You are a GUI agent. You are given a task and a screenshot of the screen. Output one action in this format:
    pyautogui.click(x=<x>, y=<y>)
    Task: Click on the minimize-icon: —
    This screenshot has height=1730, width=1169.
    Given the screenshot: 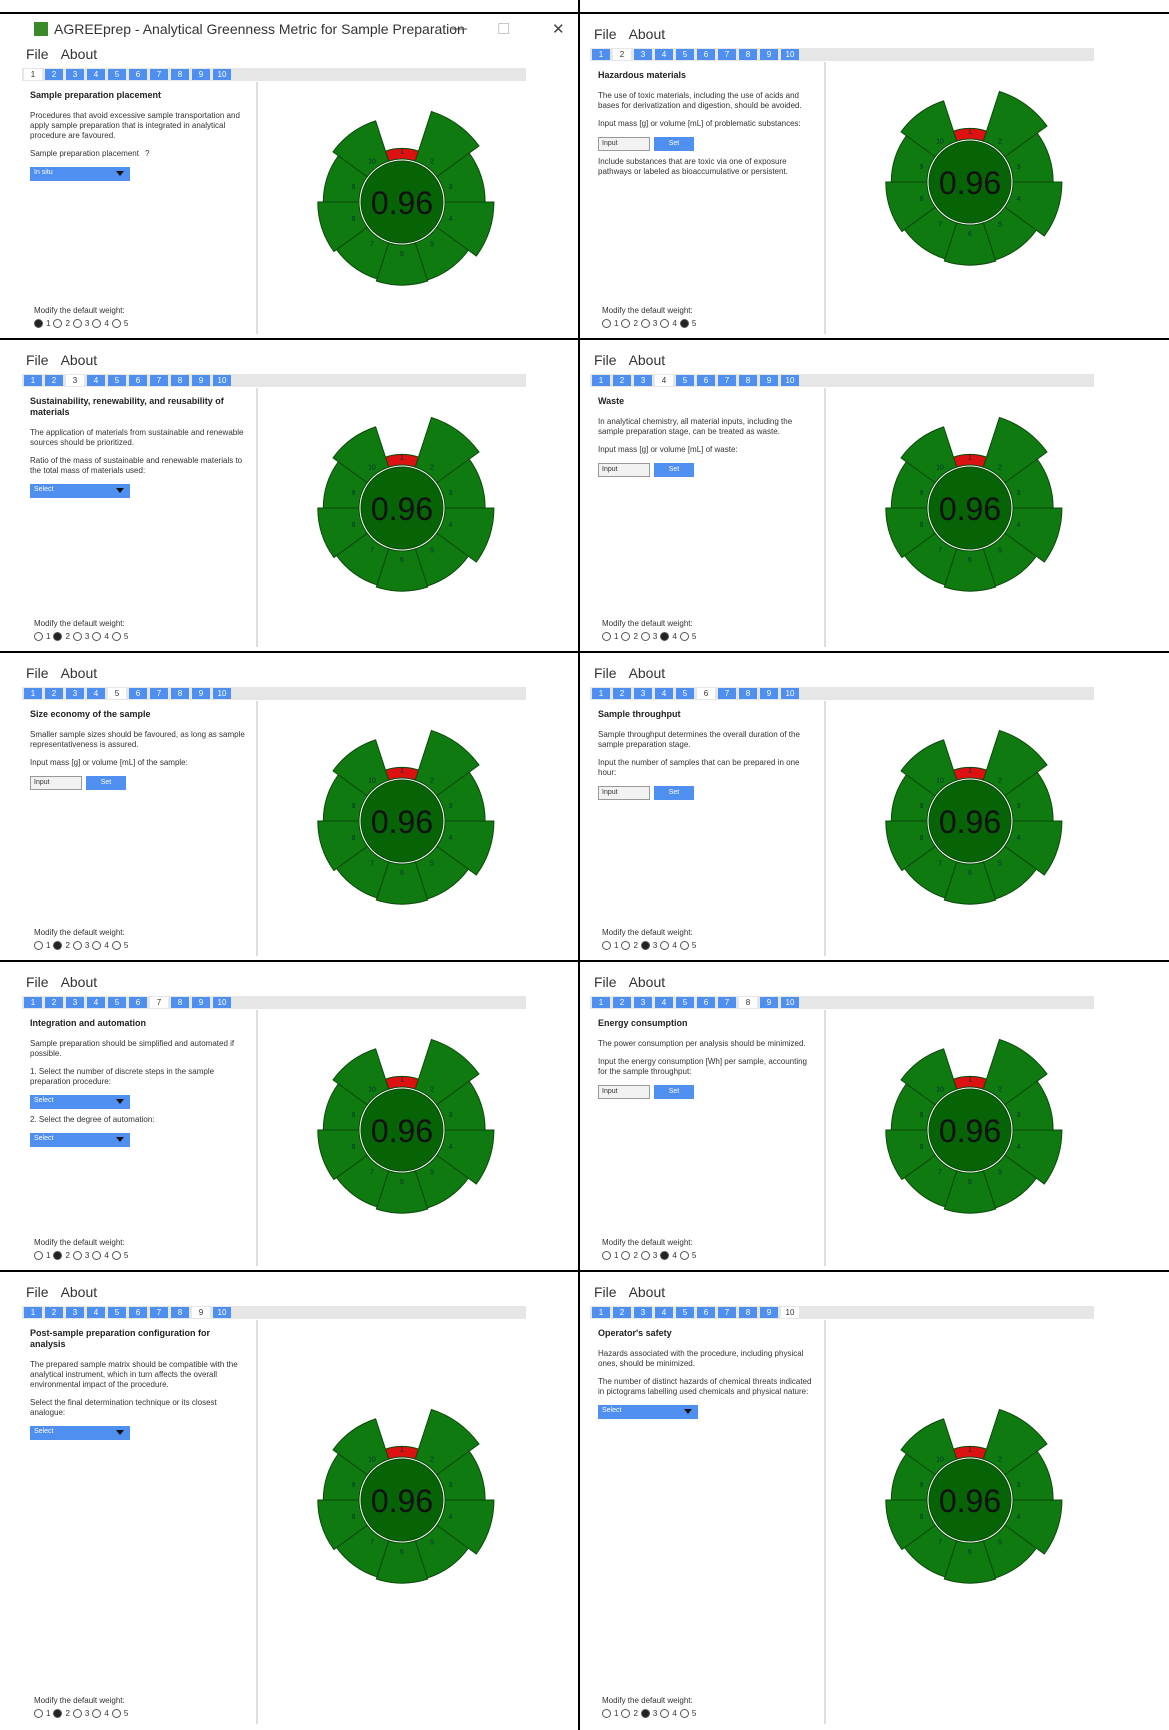 What is the action you would take?
    pyautogui.click(x=459, y=28)
    